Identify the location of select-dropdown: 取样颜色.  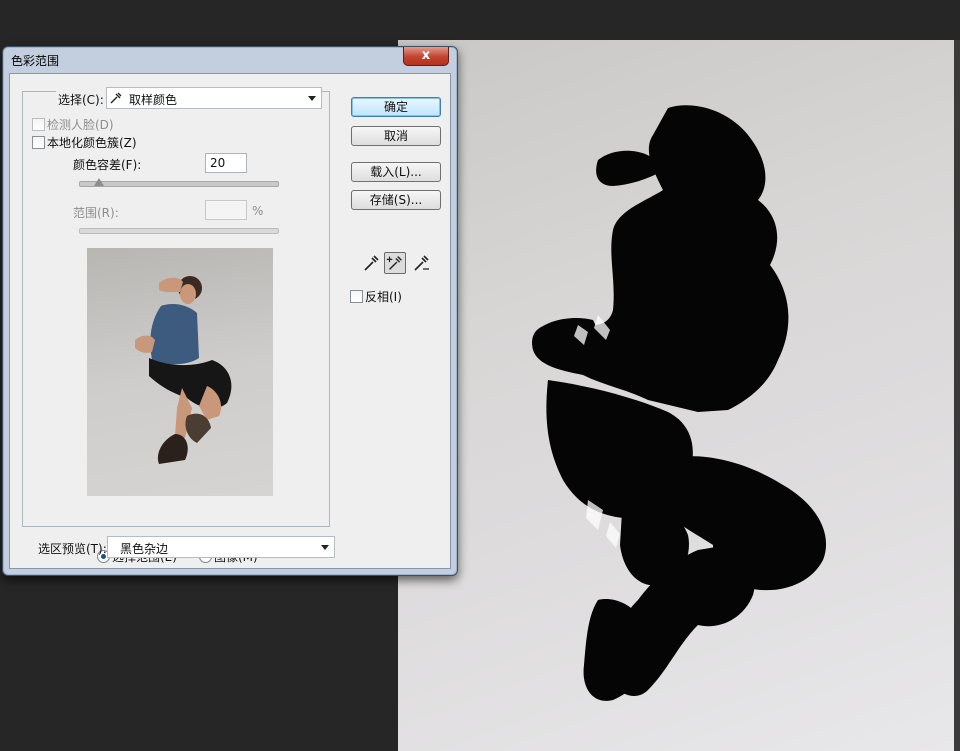
(214, 98).